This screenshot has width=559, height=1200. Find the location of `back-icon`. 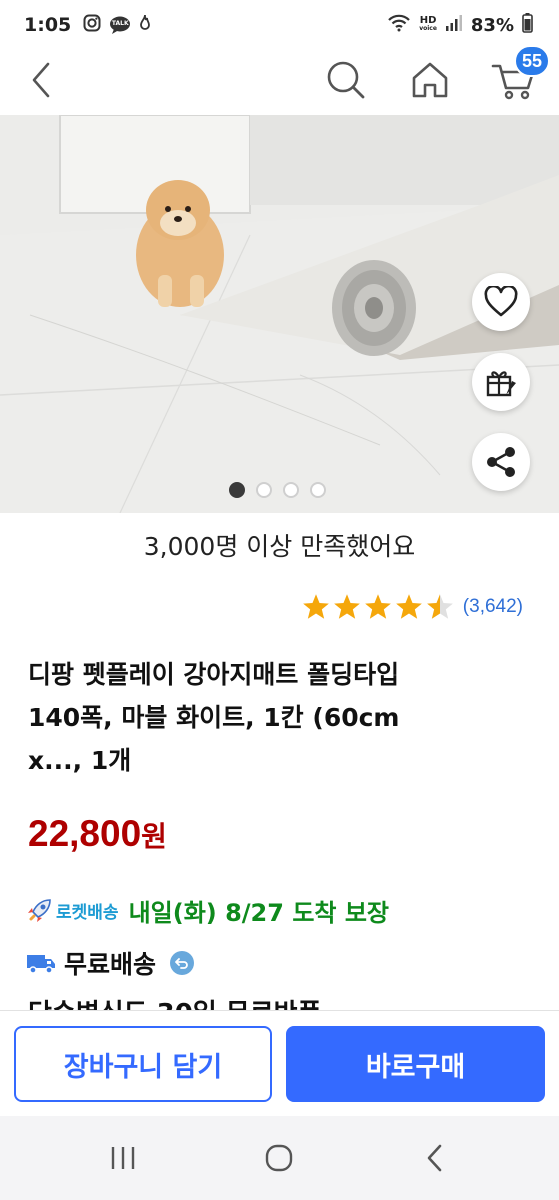

back-icon is located at coordinates (41, 80).